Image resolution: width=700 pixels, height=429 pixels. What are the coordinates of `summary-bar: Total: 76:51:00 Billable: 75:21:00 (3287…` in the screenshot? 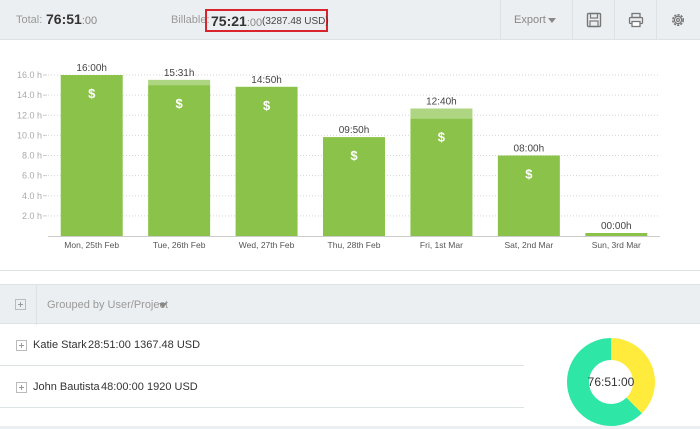 It's located at (350, 20).